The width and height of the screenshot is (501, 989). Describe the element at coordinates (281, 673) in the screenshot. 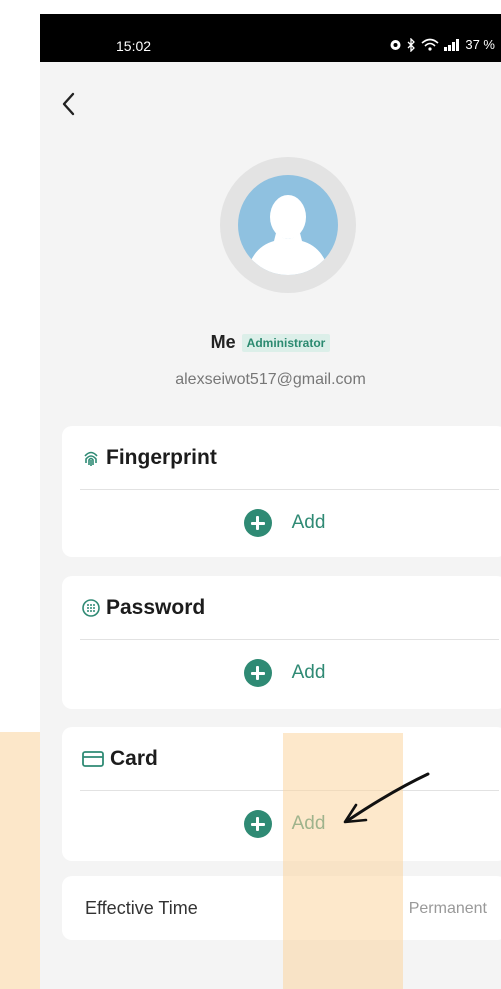

I see `add-password-button: Add` at that location.